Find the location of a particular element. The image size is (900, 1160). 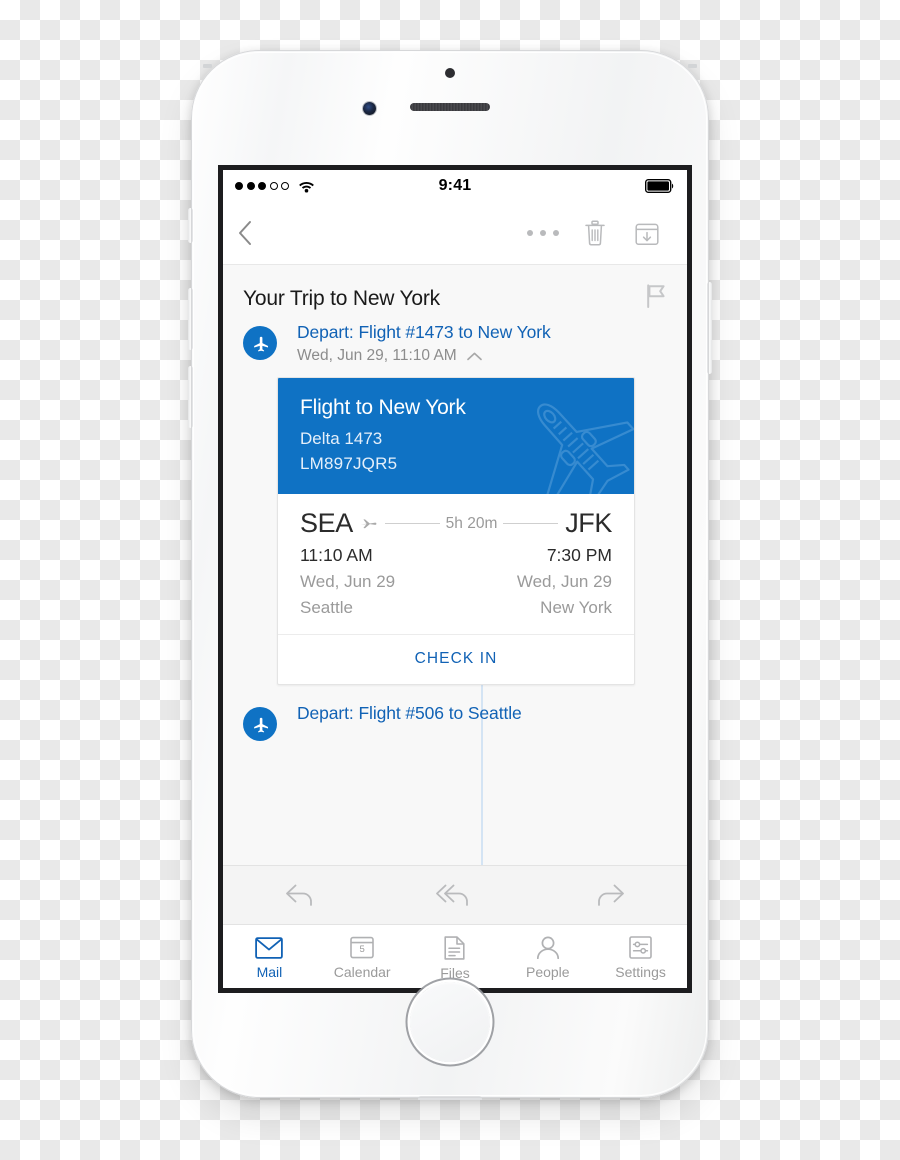

tab-label: People is located at coordinates (547, 972).